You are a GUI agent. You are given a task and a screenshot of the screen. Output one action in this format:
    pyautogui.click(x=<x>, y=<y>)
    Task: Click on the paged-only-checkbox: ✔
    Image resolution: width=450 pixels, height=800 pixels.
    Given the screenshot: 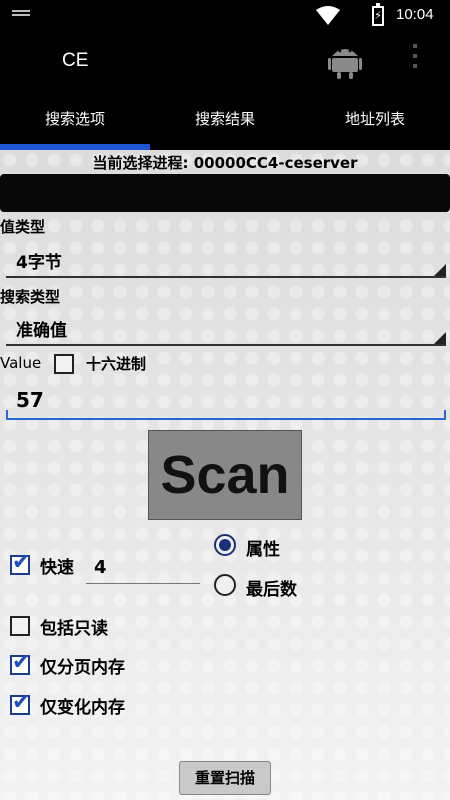 What is the action you would take?
    pyautogui.click(x=20, y=662)
    